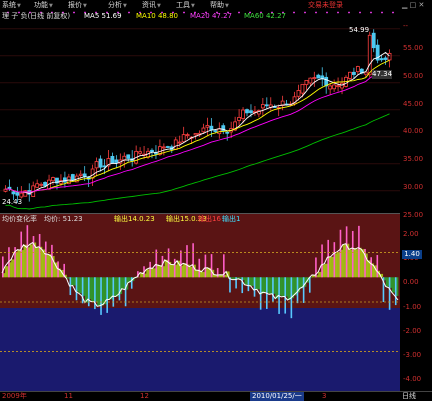 The image size is (432, 401). What do you see at coordinates (413, 48) in the screenshot?
I see `axis-tick: 55.00` at bounding box center [413, 48].